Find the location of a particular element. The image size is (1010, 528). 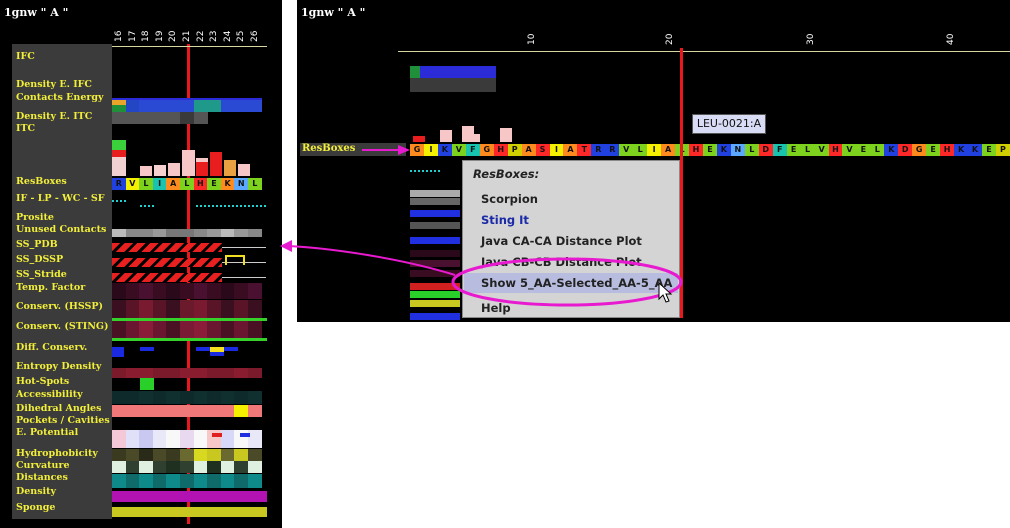

menu-item-scorpion: Scorpion is located at coordinates (509, 199).